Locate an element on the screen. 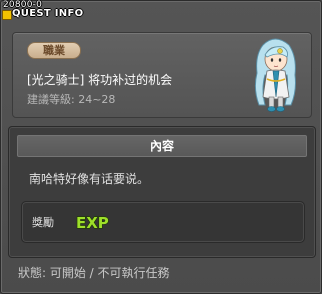  quest-status: 狀態: 可開始 / 不可執行任務 is located at coordinates (94, 273).